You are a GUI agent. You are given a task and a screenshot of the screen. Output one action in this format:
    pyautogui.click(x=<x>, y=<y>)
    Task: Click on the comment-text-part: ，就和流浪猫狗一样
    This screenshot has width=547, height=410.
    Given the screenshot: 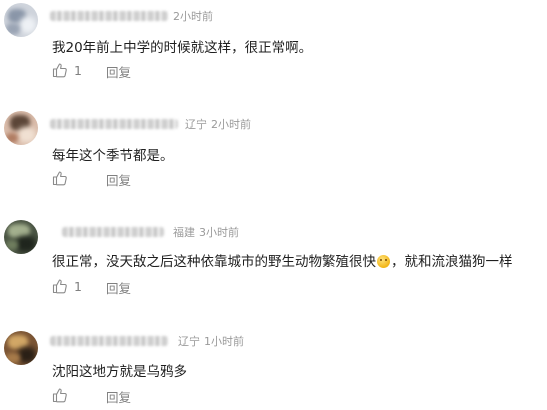 What is the action you would take?
    pyautogui.click(x=452, y=262)
    